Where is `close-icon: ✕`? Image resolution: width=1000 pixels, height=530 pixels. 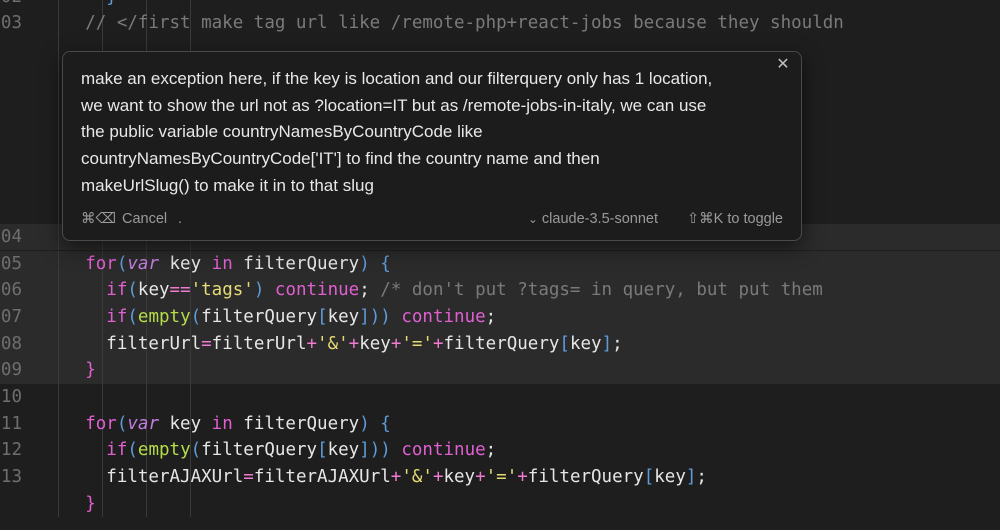
close-icon: ✕ is located at coordinates (783, 65).